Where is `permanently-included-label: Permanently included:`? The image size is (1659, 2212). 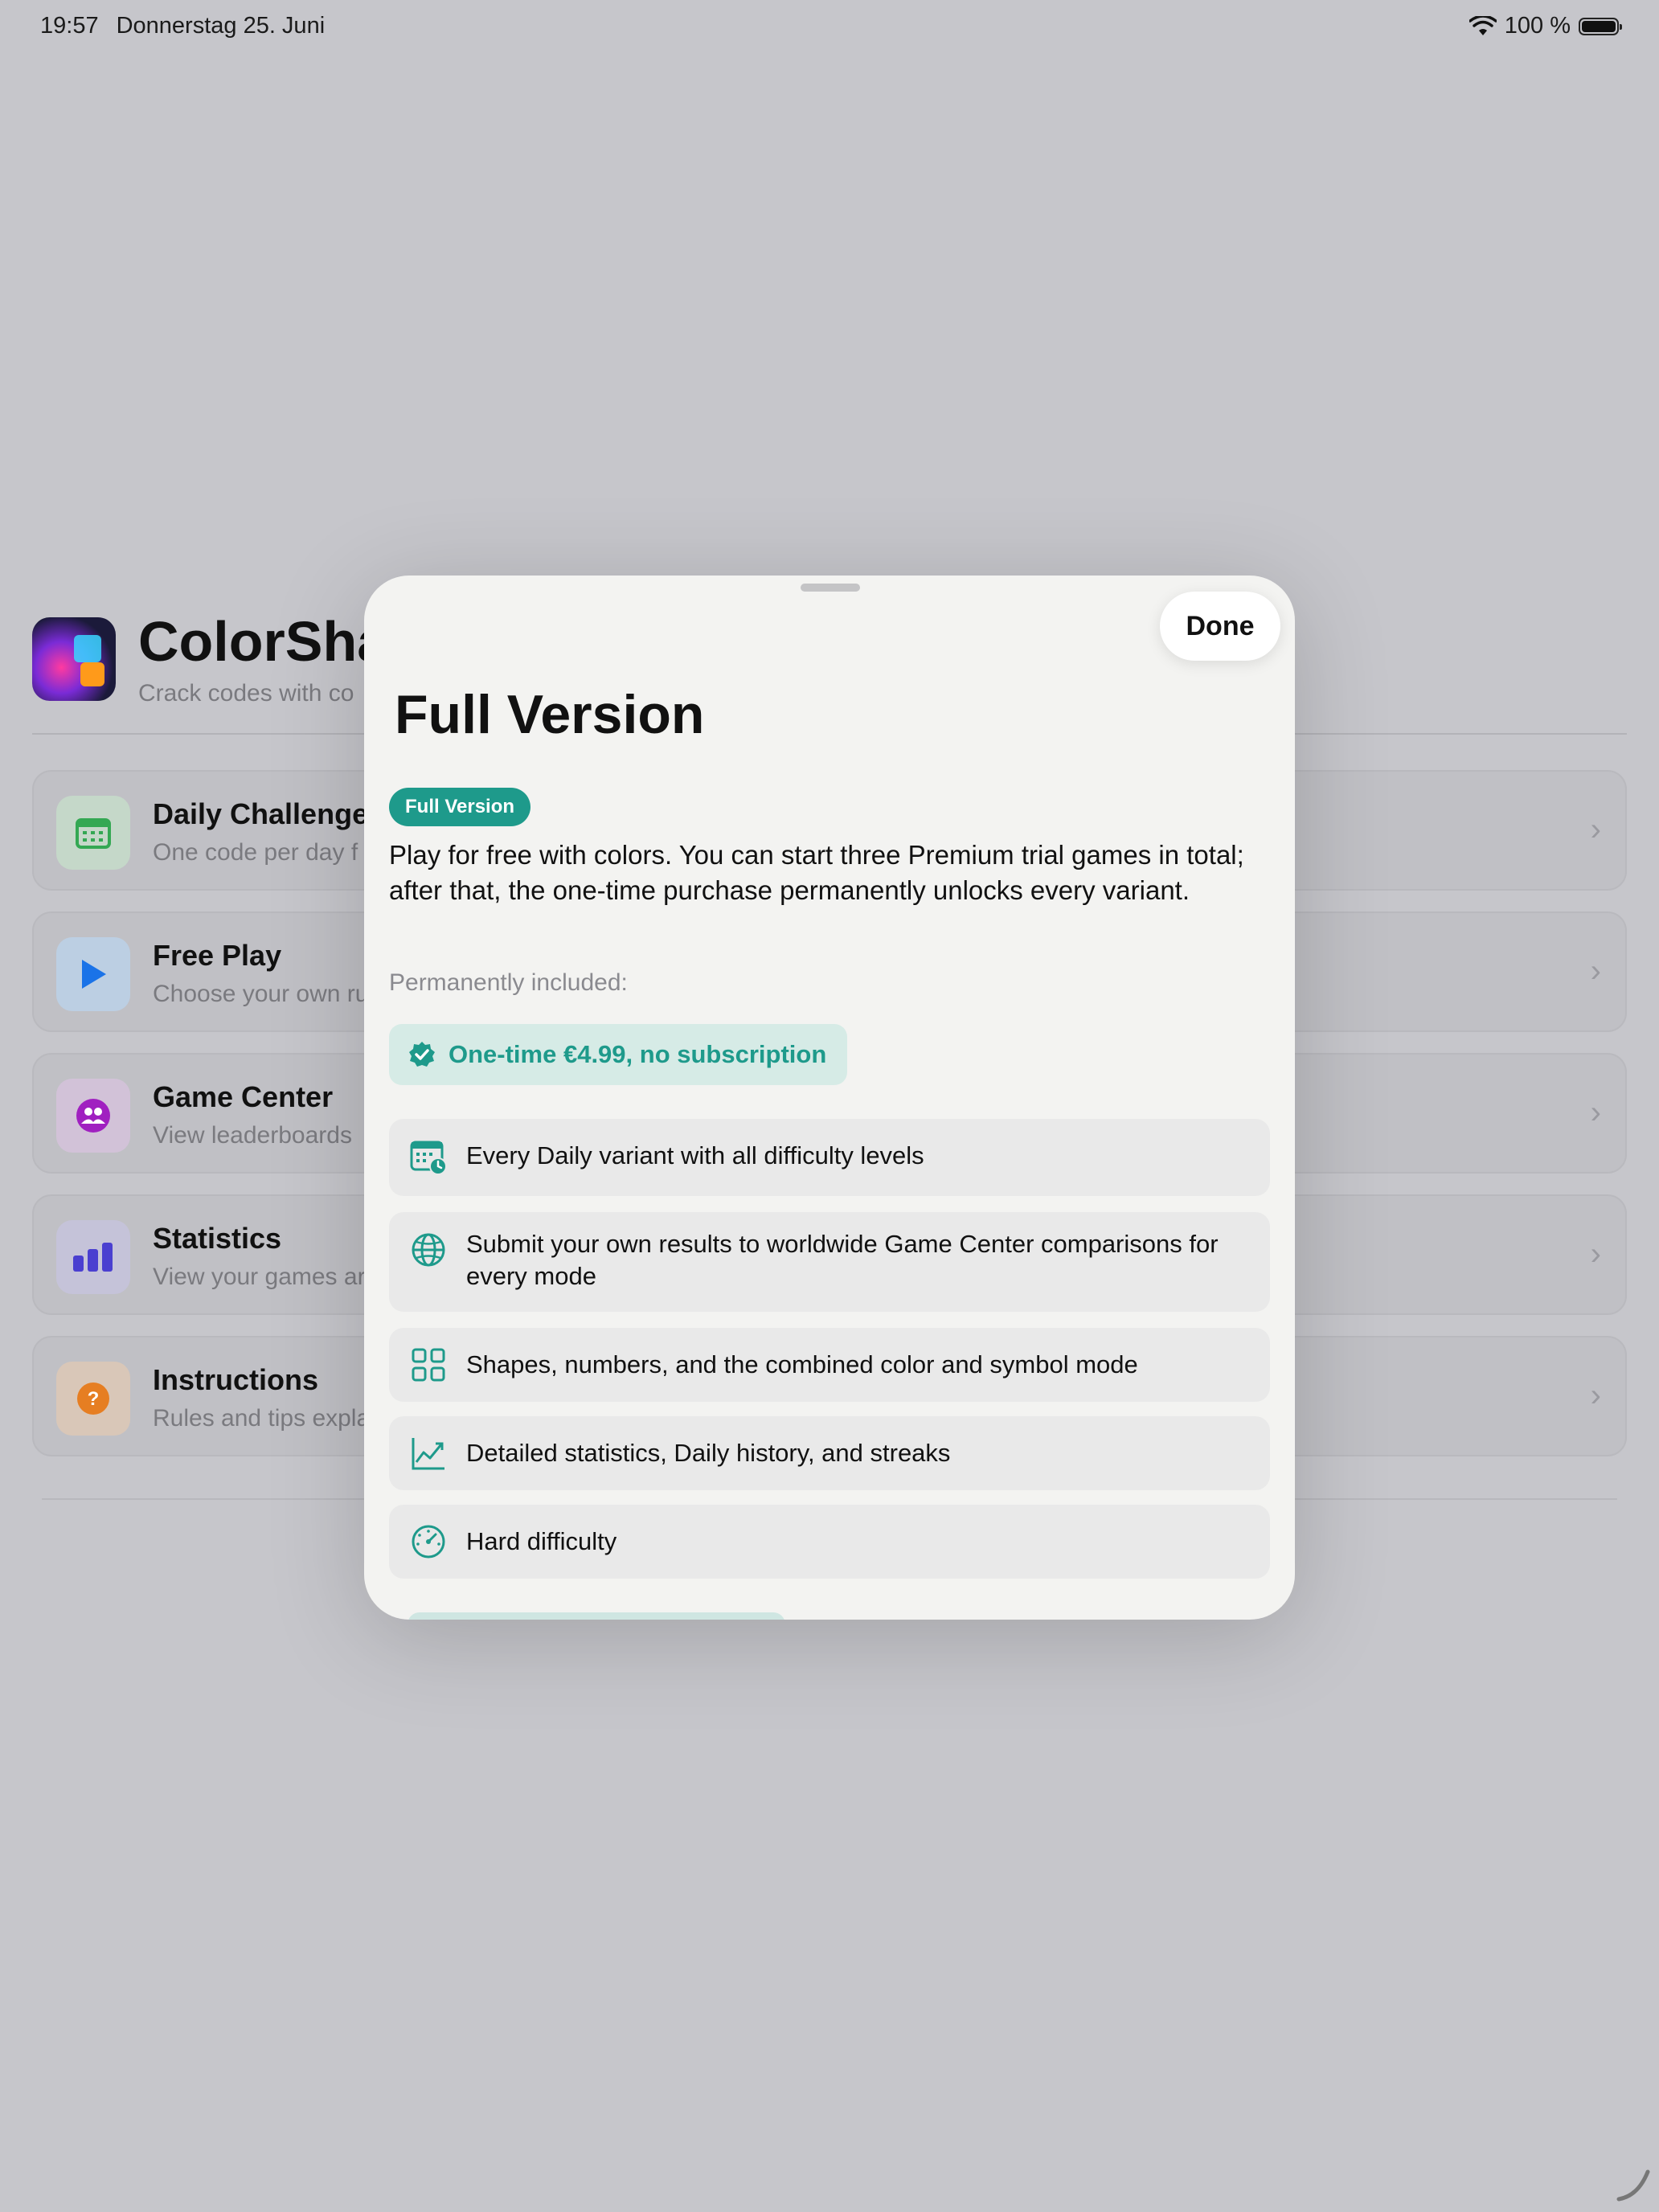 permanently-included-label: Permanently included: is located at coordinates (508, 982).